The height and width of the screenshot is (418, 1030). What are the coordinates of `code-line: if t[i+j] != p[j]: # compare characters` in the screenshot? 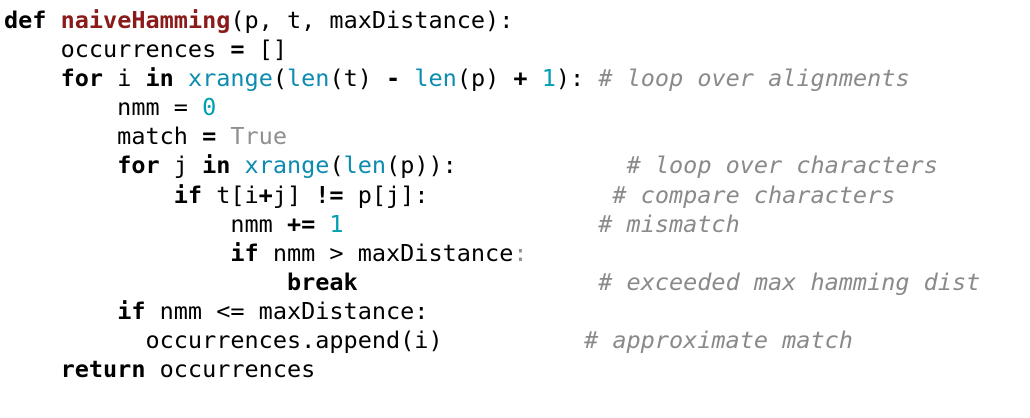 It's located at (492, 195).